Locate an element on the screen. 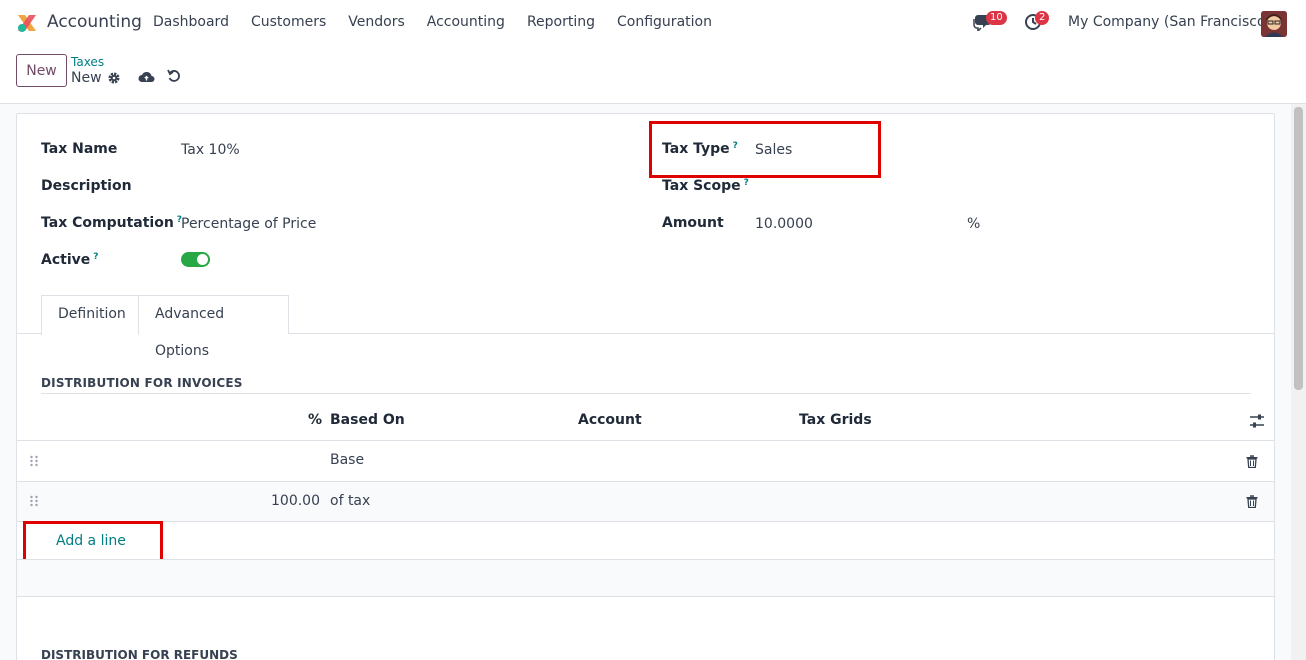 The height and width of the screenshot is (660, 1306). column-tax-grids: Tax Grids is located at coordinates (835, 420).